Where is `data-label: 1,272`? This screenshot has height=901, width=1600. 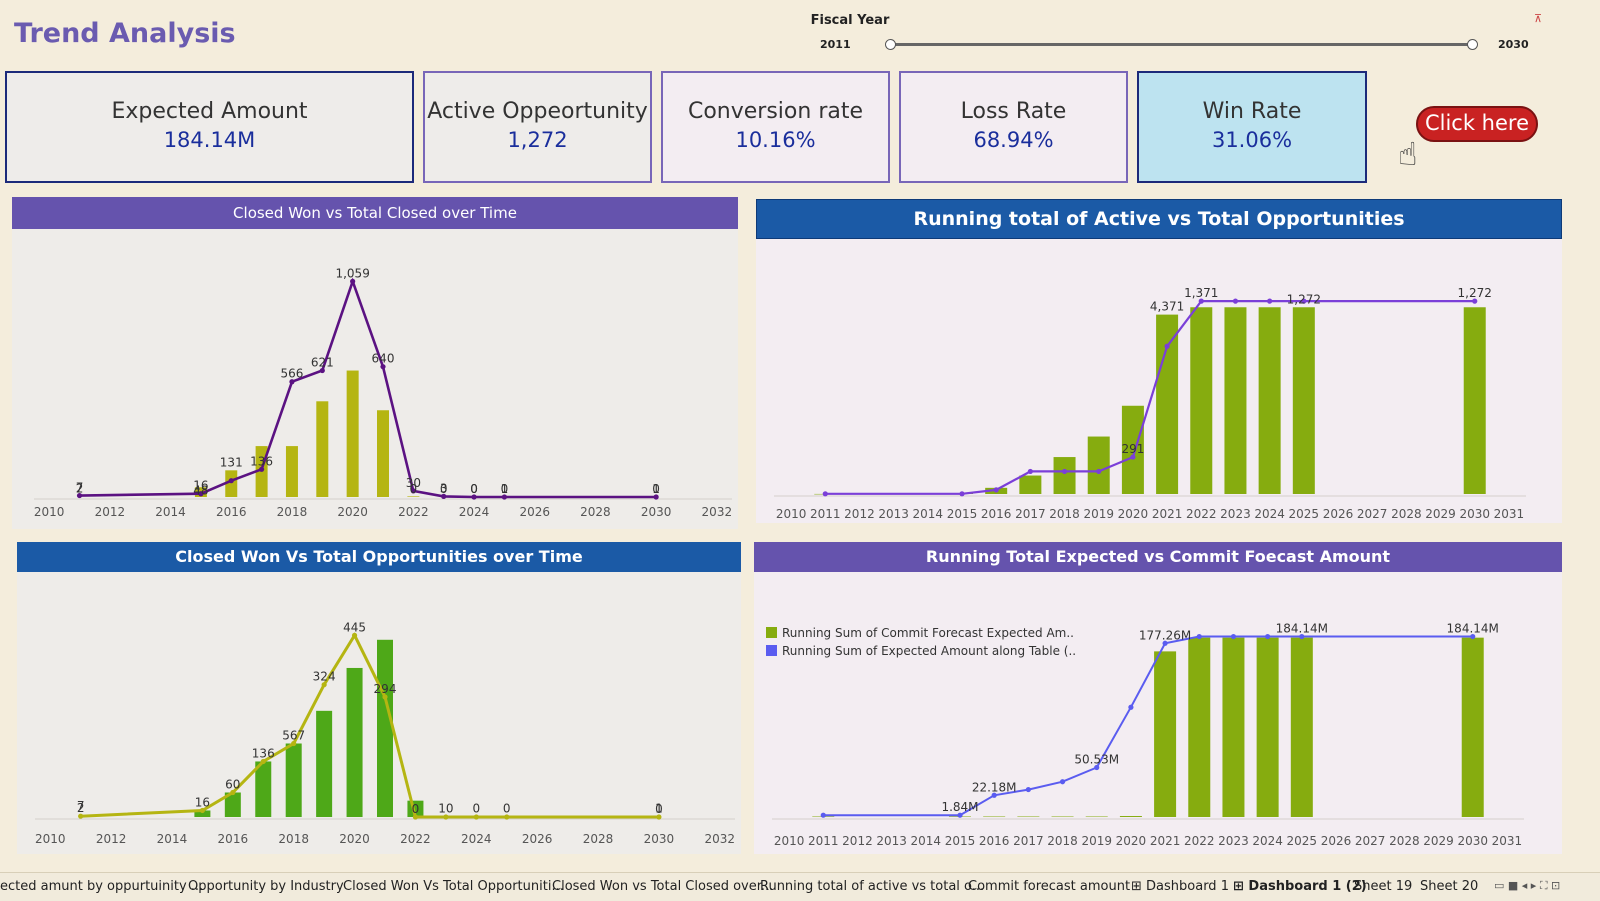
data-label: 1,272 is located at coordinates (1475, 293).